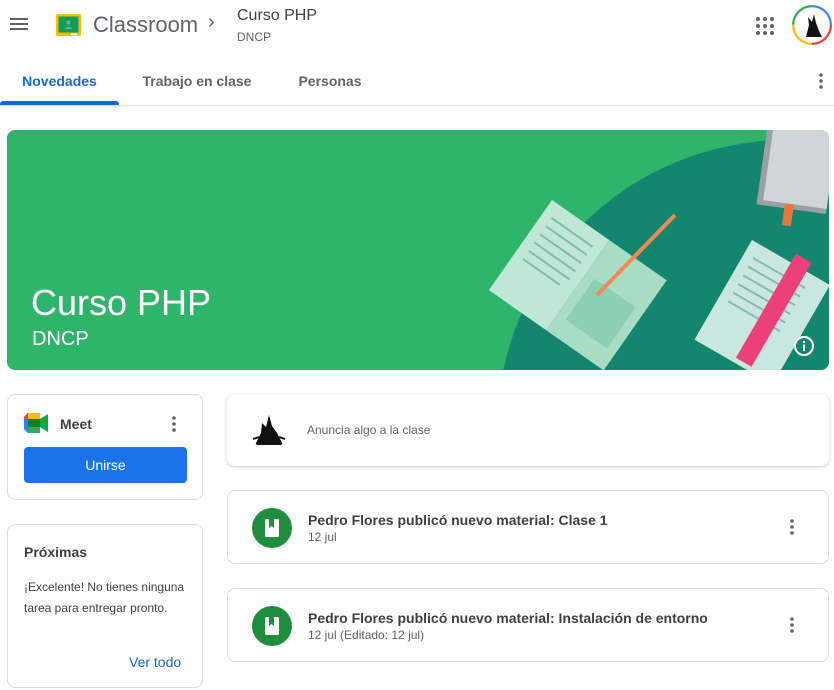  I want to click on google-apps-icon, so click(765, 26).